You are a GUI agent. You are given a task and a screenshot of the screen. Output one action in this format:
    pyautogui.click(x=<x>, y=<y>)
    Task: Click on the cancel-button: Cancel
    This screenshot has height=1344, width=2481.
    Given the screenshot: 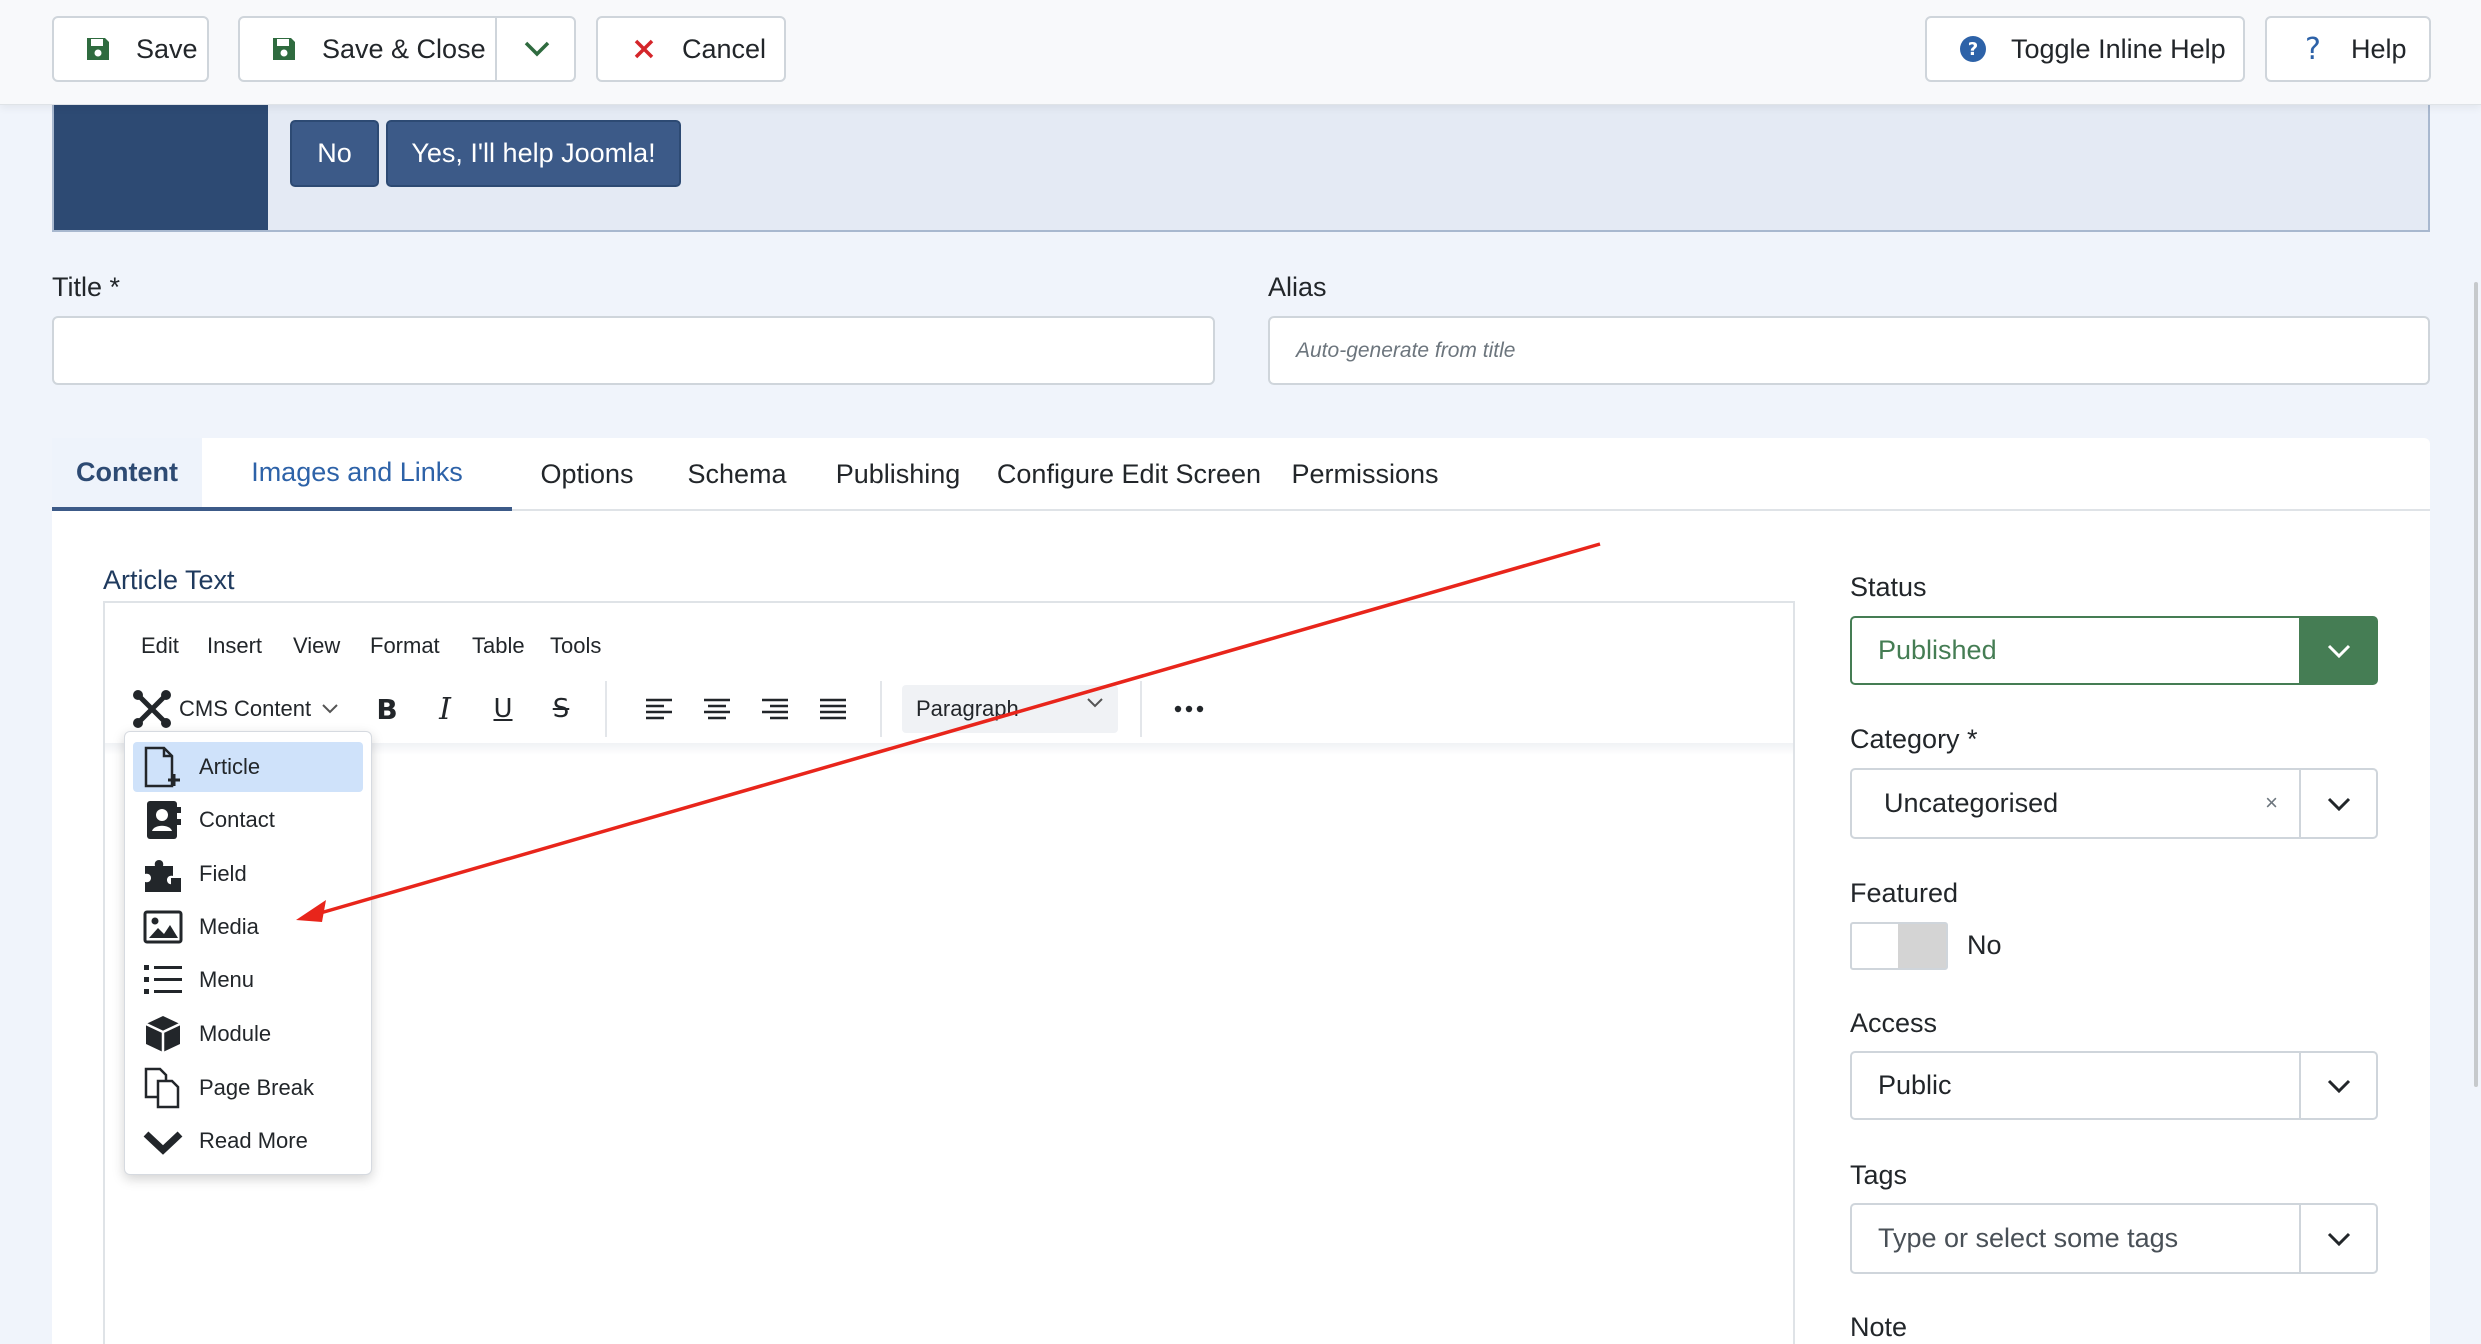 What is the action you would take?
    pyautogui.click(x=691, y=49)
    